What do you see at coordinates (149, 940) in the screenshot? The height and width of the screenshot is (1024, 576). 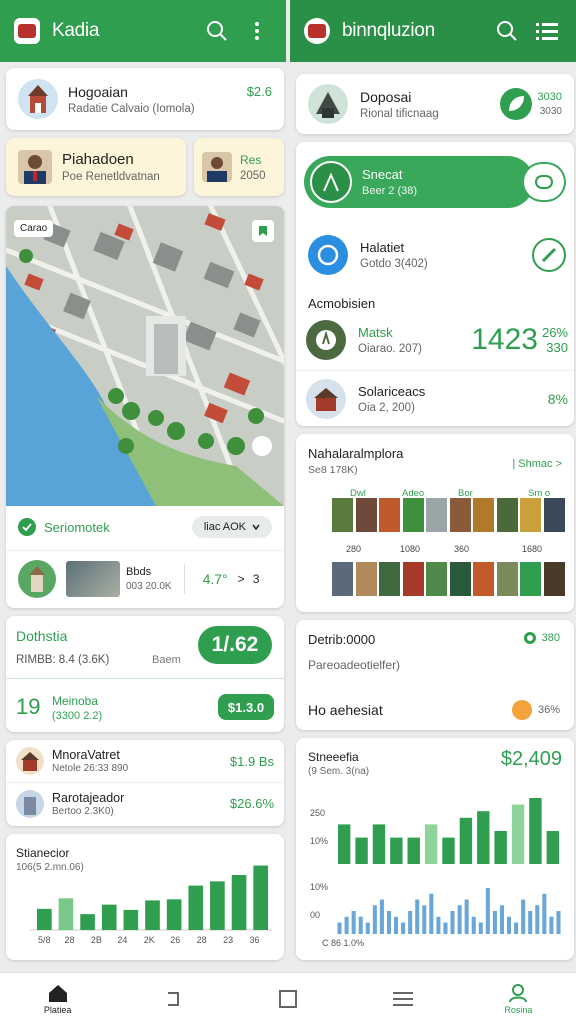 I see `x-tick-label: 2K` at bounding box center [149, 940].